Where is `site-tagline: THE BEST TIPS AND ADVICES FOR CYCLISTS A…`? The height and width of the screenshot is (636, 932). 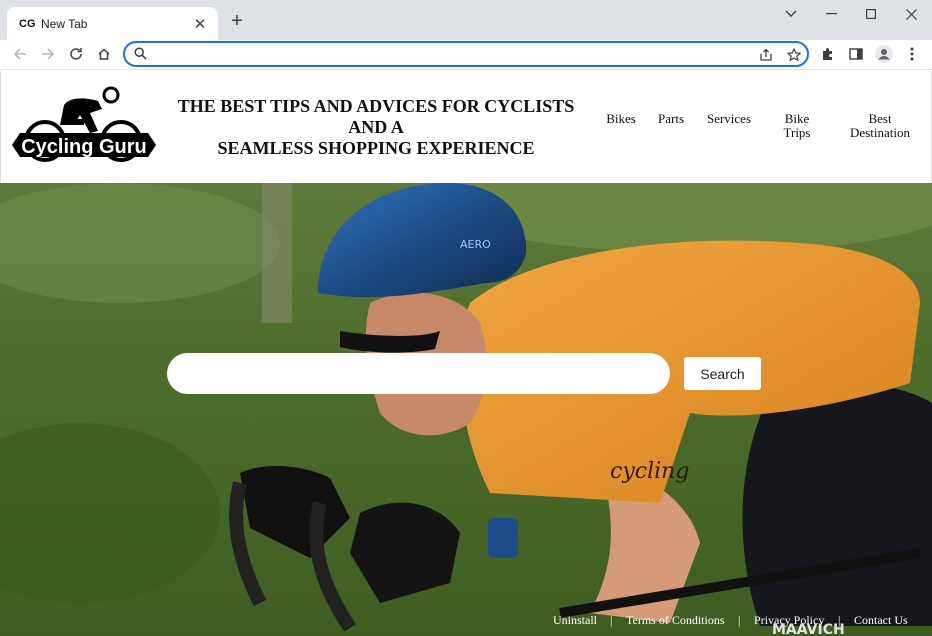 site-tagline: THE BEST TIPS AND ADVICES FOR CYCLISTS A… is located at coordinates (376, 127).